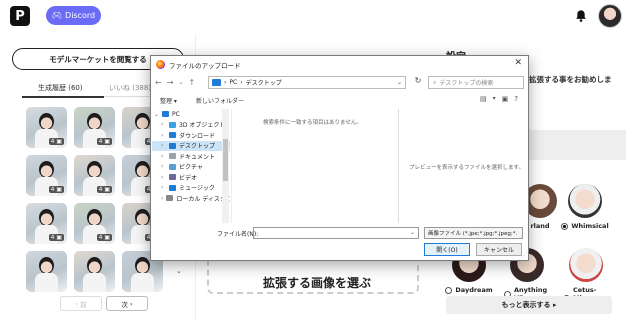  What do you see at coordinates (466, 168) in the screenshot?
I see `preview-message: プレビューを表示するファイルを選択します。` at bounding box center [466, 168].